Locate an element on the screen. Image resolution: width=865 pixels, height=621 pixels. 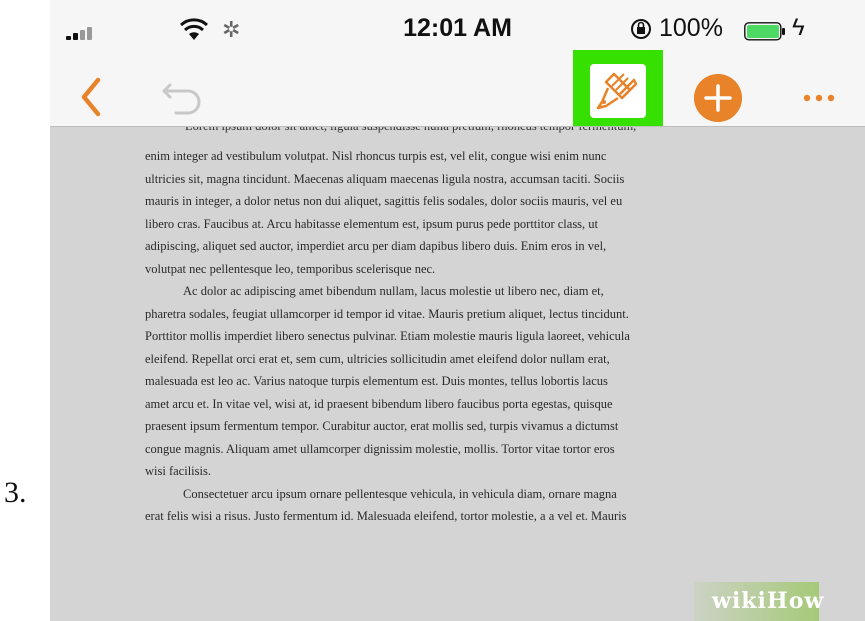
undo-button is located at coordinates (185, 97).